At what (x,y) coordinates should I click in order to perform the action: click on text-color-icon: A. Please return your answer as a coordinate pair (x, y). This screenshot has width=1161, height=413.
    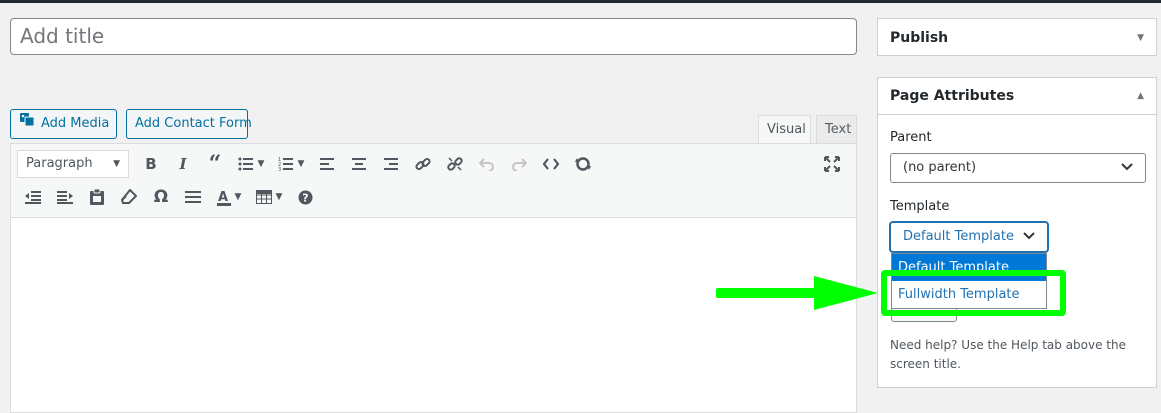
    Looking at the image, I should click on (223, 197).